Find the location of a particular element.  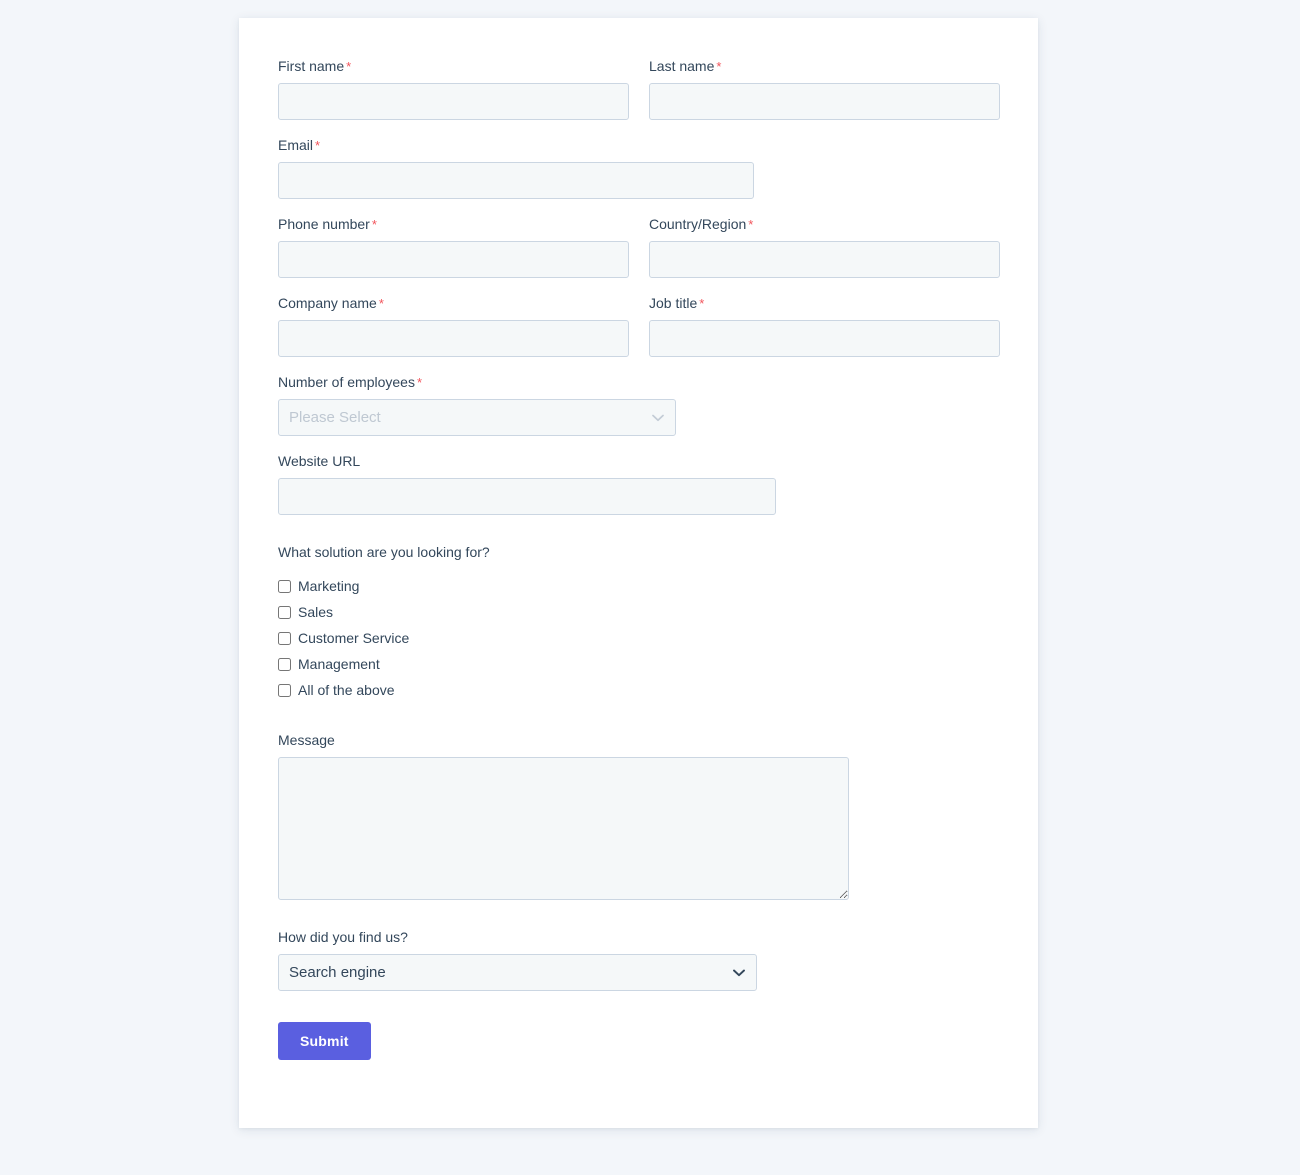

field-number-of-employees: Number of employees * Please Select is located at coordinates (638, 405).